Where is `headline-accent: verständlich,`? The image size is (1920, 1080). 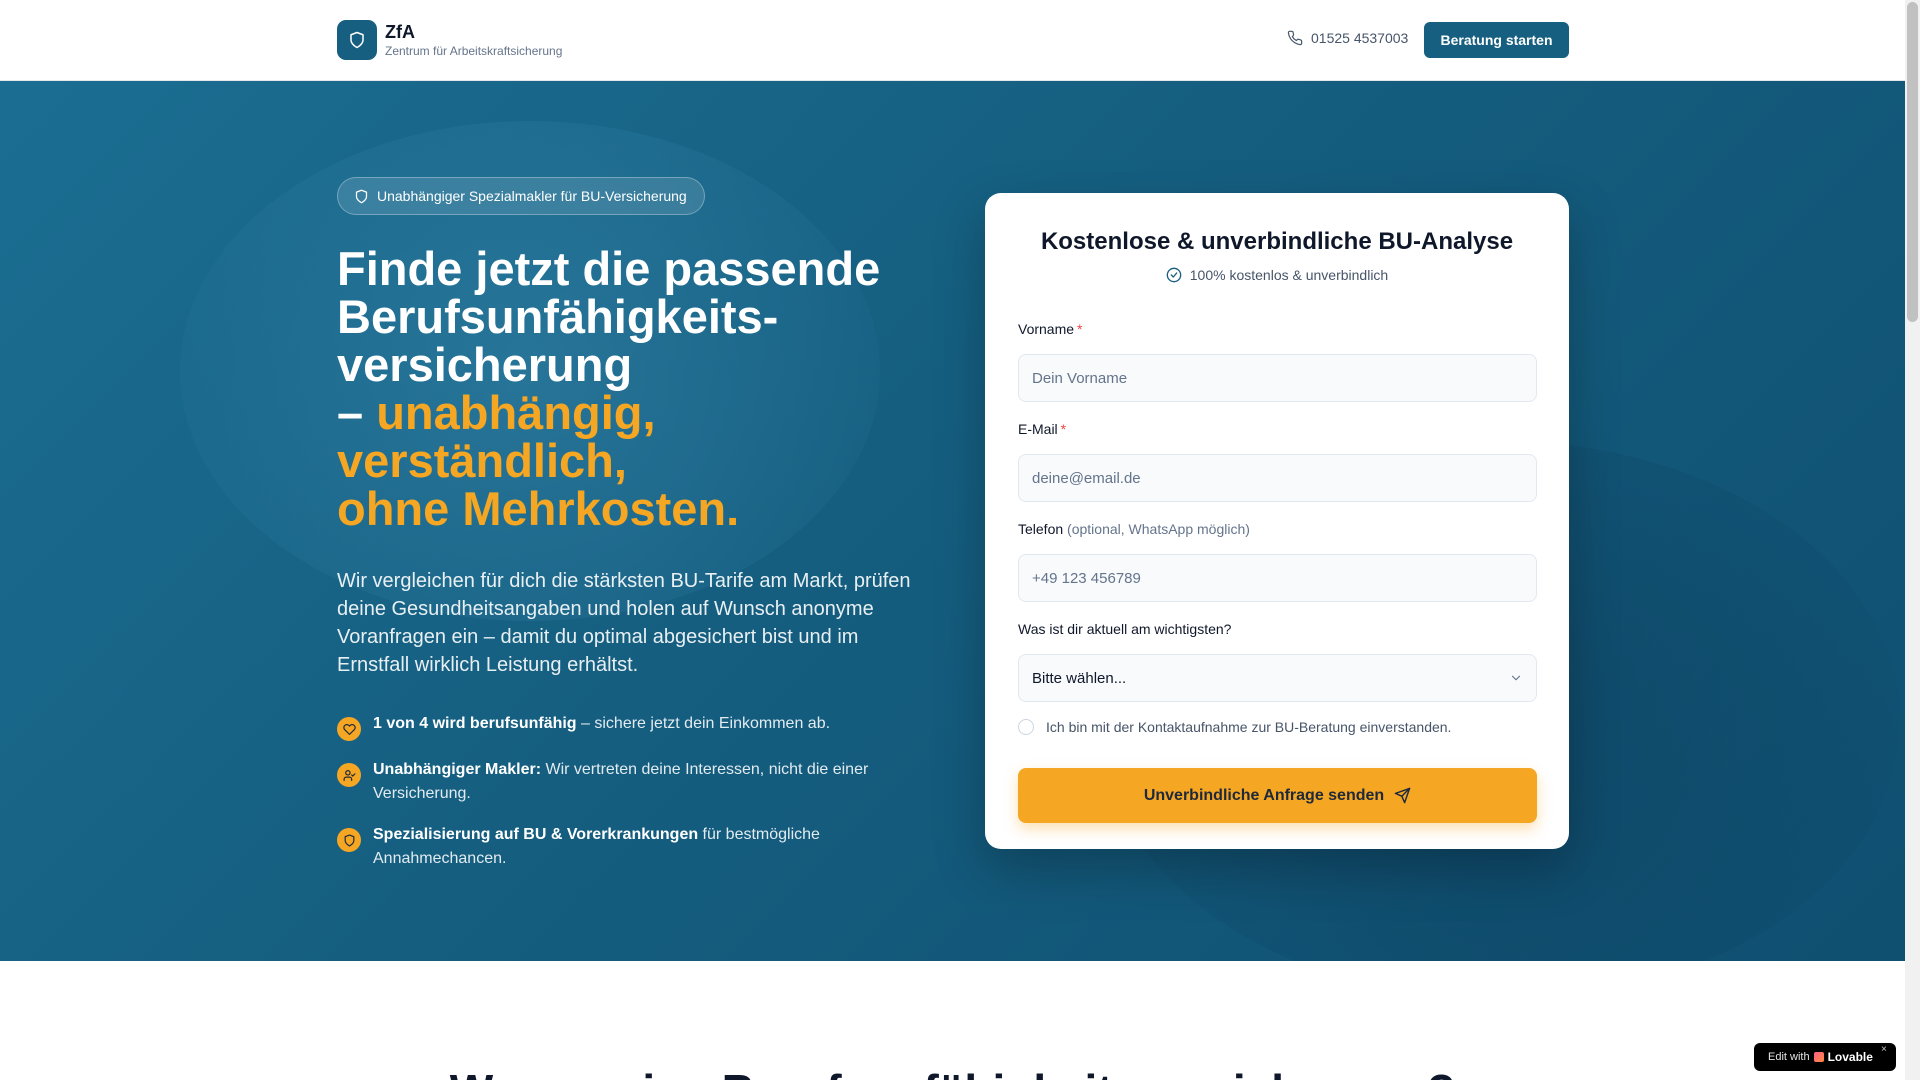 headline-accent: verständlich, is located at coordinates (482, 460).